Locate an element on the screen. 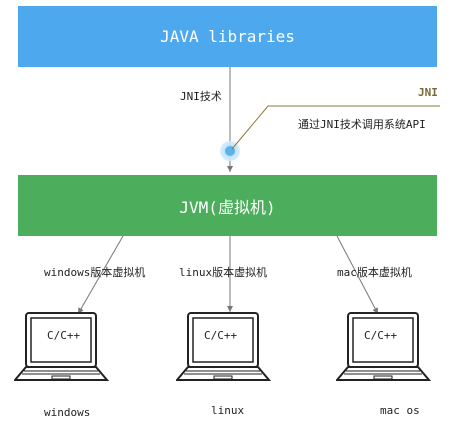 This screenshot has height=424, width=454. jvm-label: JVM(虚拟机) is located at coordinates (227, 207).